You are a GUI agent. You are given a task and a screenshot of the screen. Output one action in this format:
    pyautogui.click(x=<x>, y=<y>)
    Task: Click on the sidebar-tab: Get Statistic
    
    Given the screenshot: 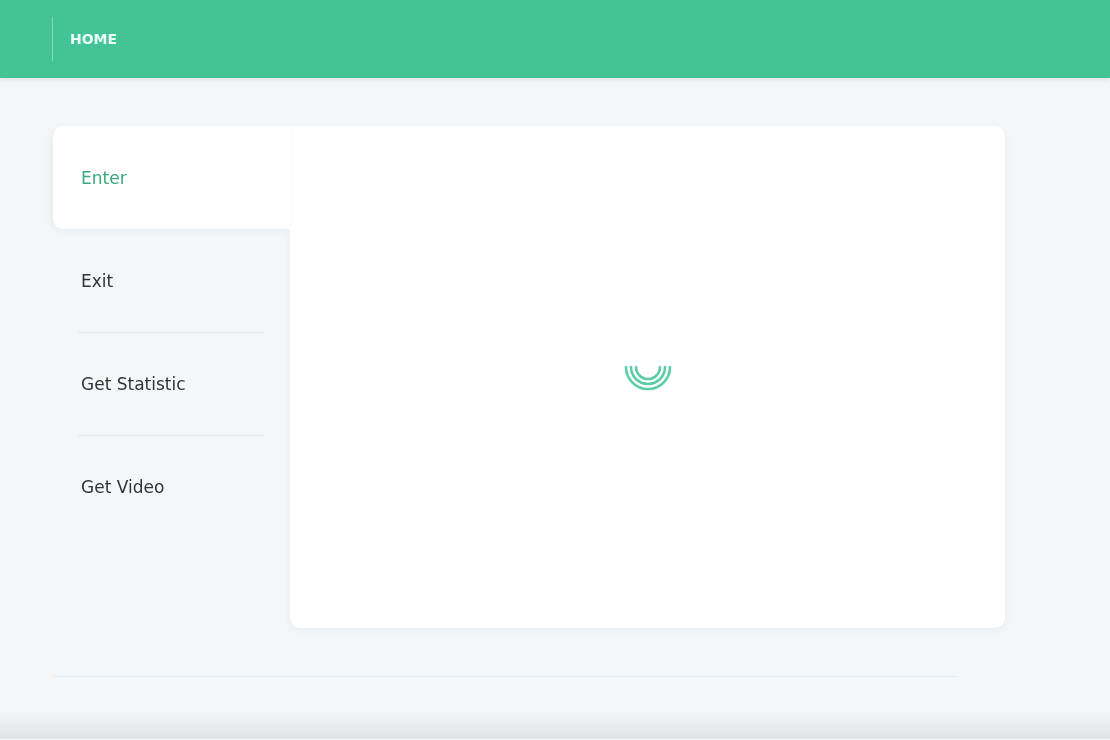 What is the action you would take?
    pyautogui.click(x=171, y=383)
    